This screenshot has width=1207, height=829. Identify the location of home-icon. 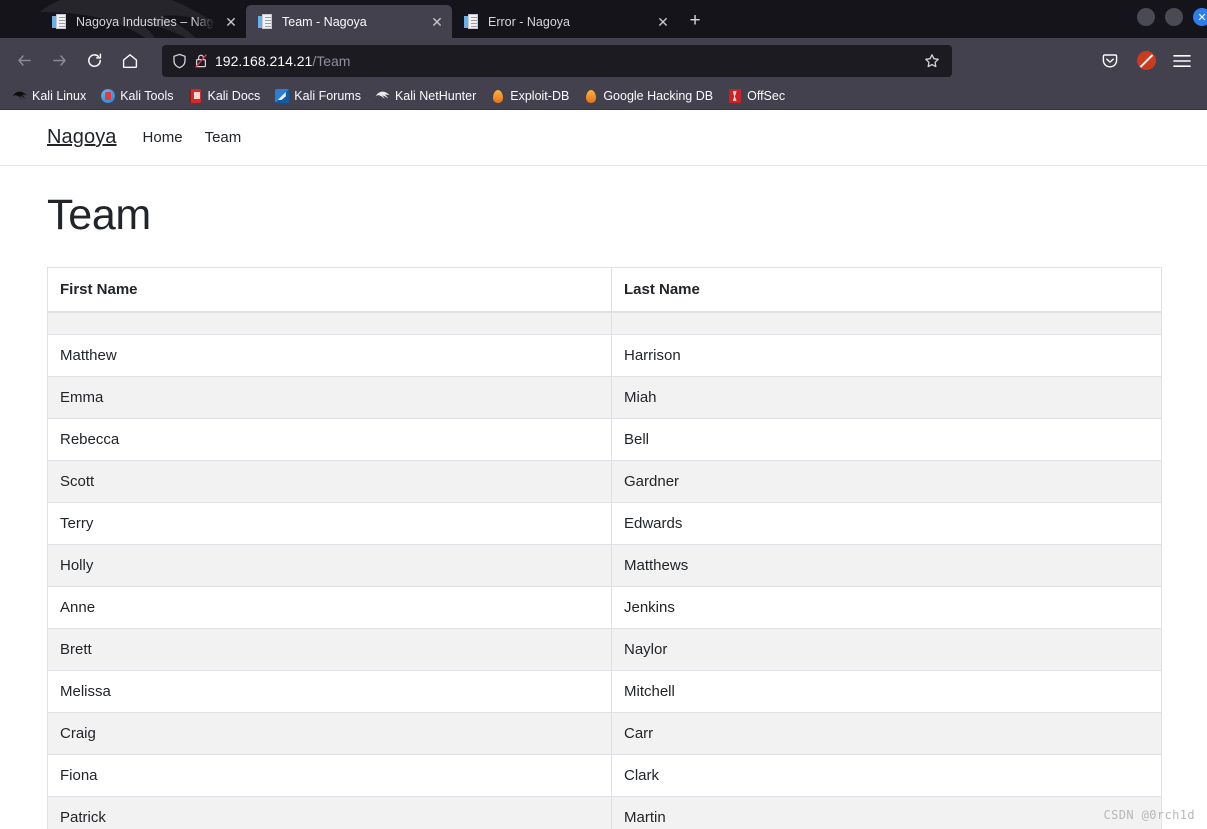
(129, 60).